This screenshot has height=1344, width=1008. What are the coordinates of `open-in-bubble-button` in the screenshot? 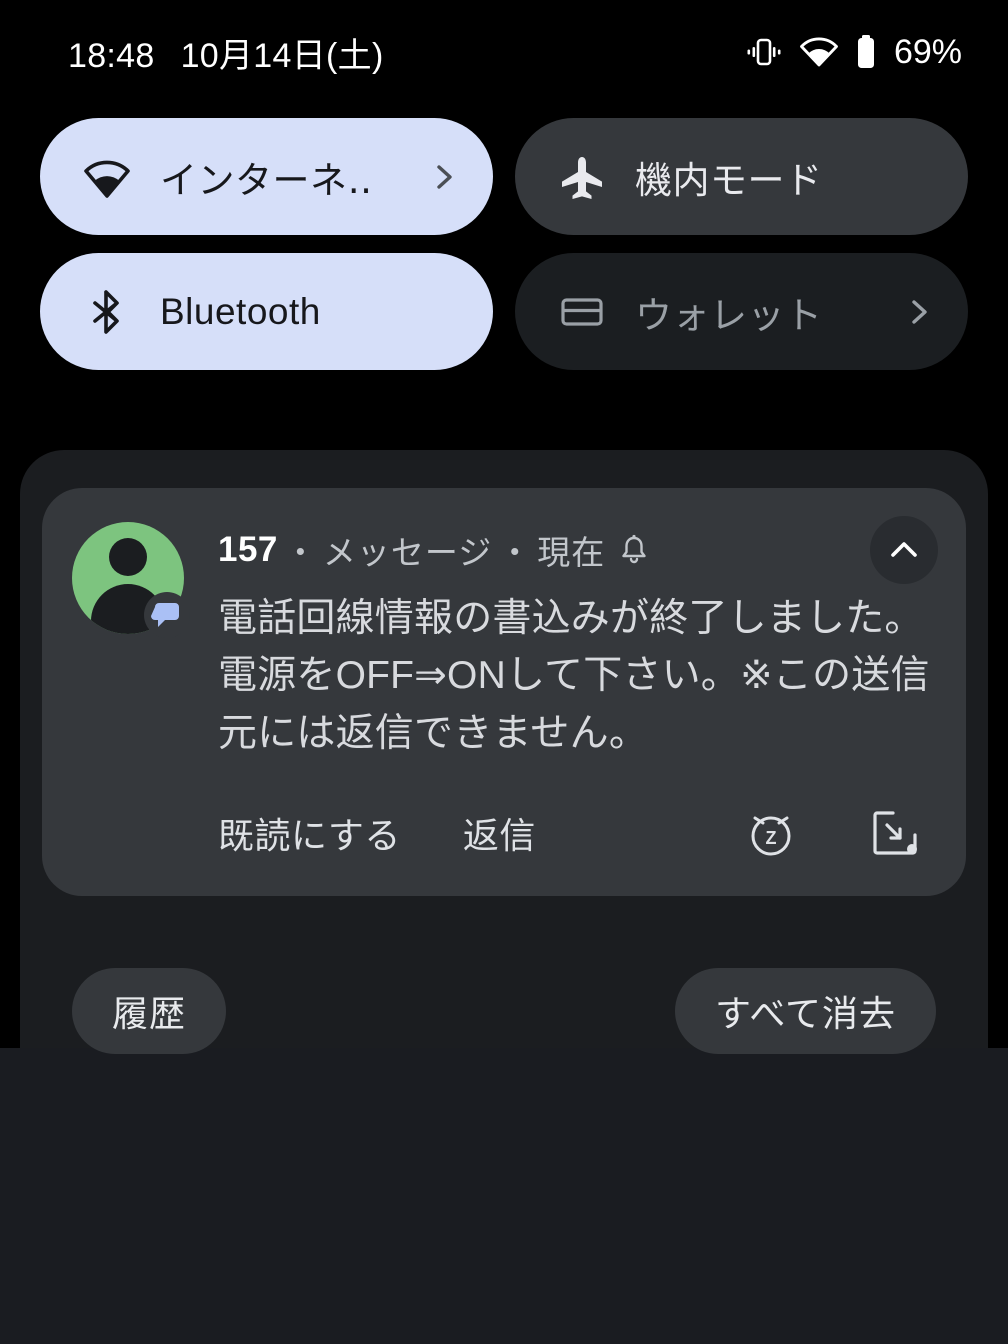 It's located at (895, 833).